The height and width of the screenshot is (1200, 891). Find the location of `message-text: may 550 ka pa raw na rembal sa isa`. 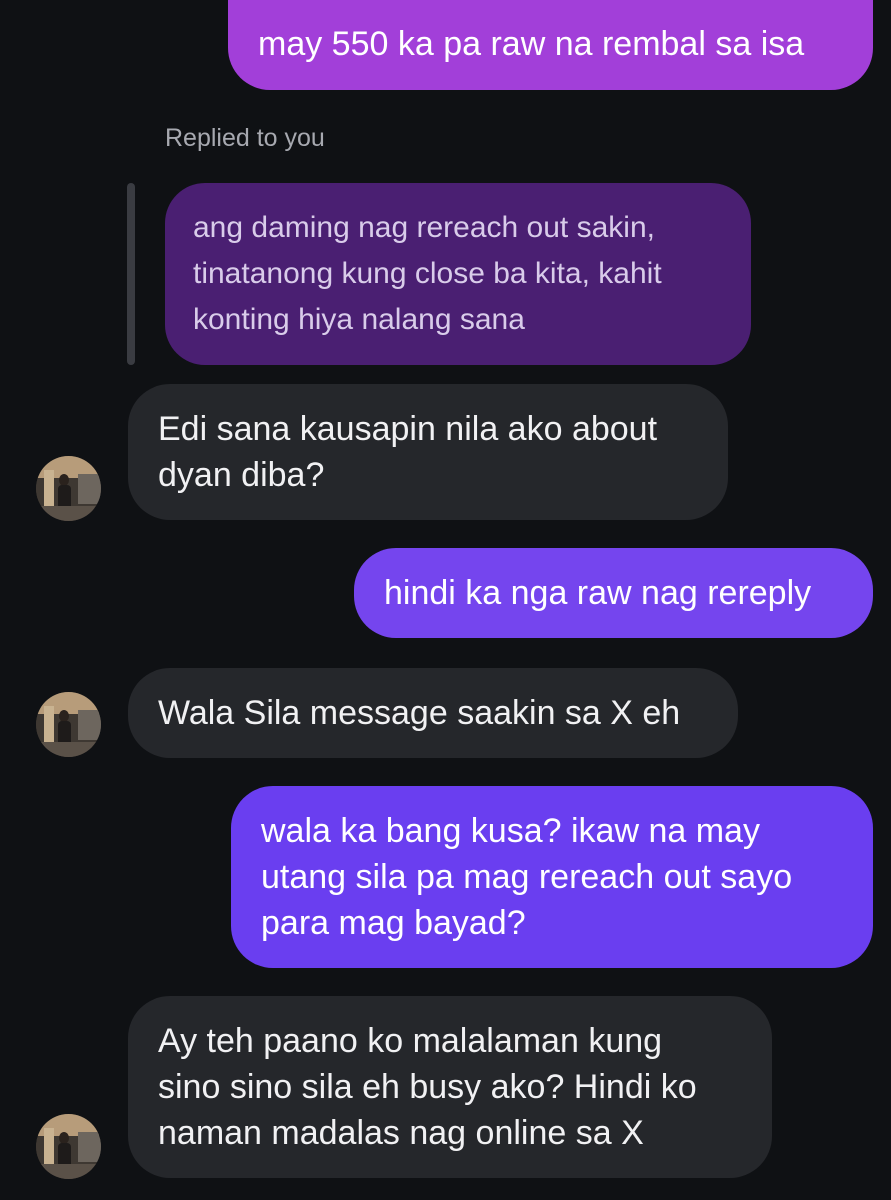

message-text: may 550 ka pa raw na rembal sa isa is located at coordinates (531, 44).